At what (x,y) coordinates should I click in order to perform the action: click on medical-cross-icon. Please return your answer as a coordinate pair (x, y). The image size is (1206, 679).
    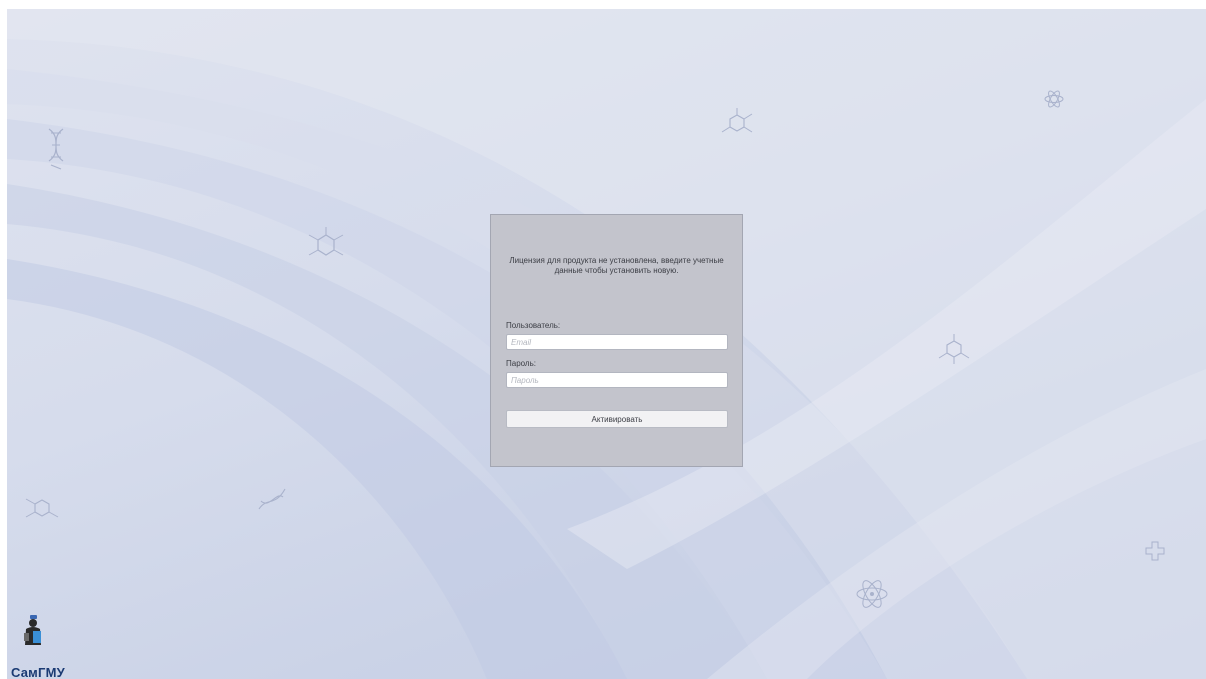
    Looking at the image, I should click on (1155, 551).